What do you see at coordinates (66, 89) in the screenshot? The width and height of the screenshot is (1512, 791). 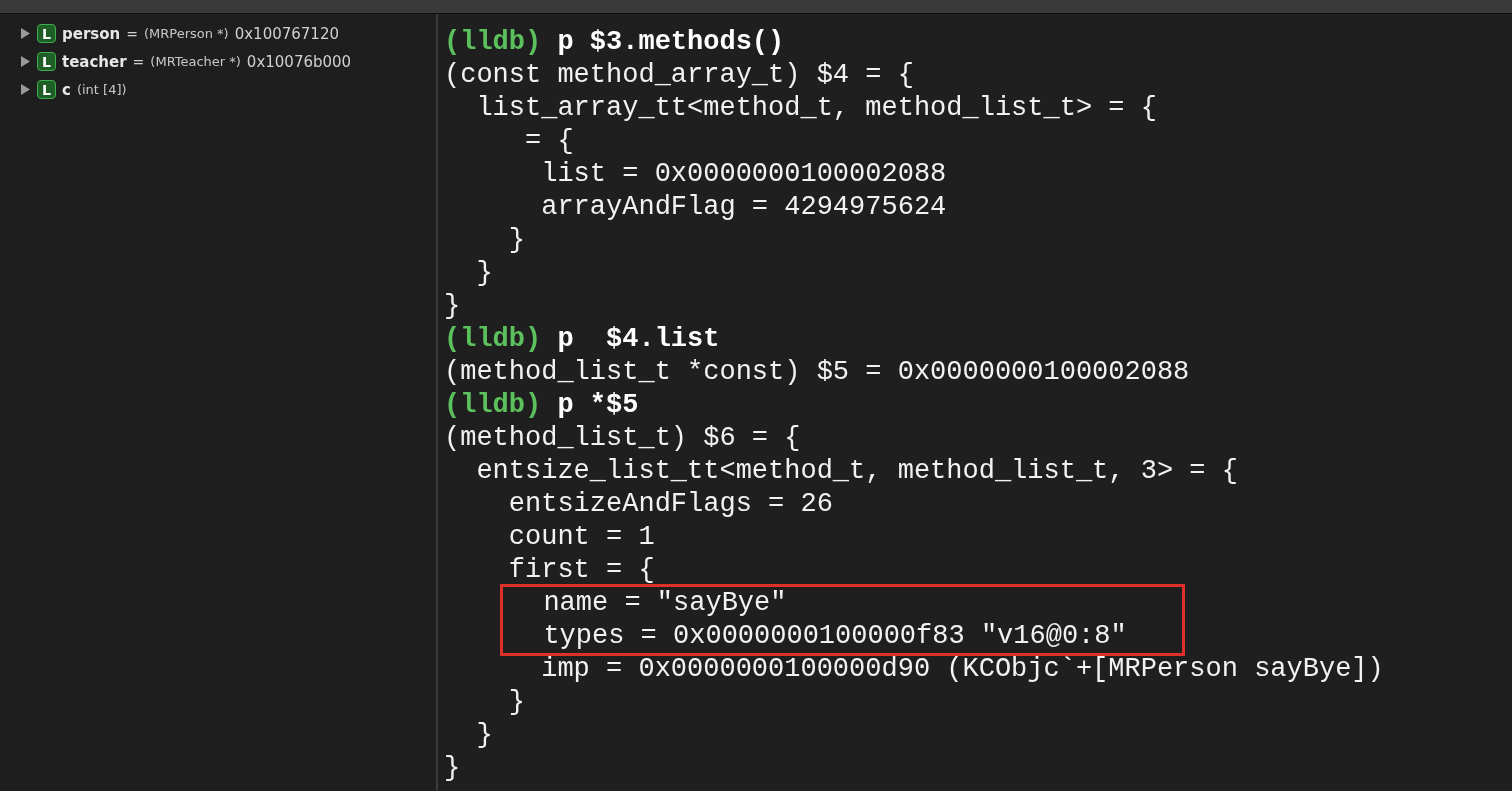 I see `variable-name: c` at bounding box center [66, 89].